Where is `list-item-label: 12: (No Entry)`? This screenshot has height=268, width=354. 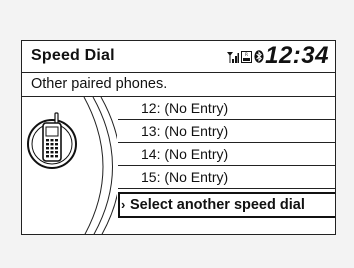
list-item-label: 12: (No Entry) is located at coordinates (185, 108).